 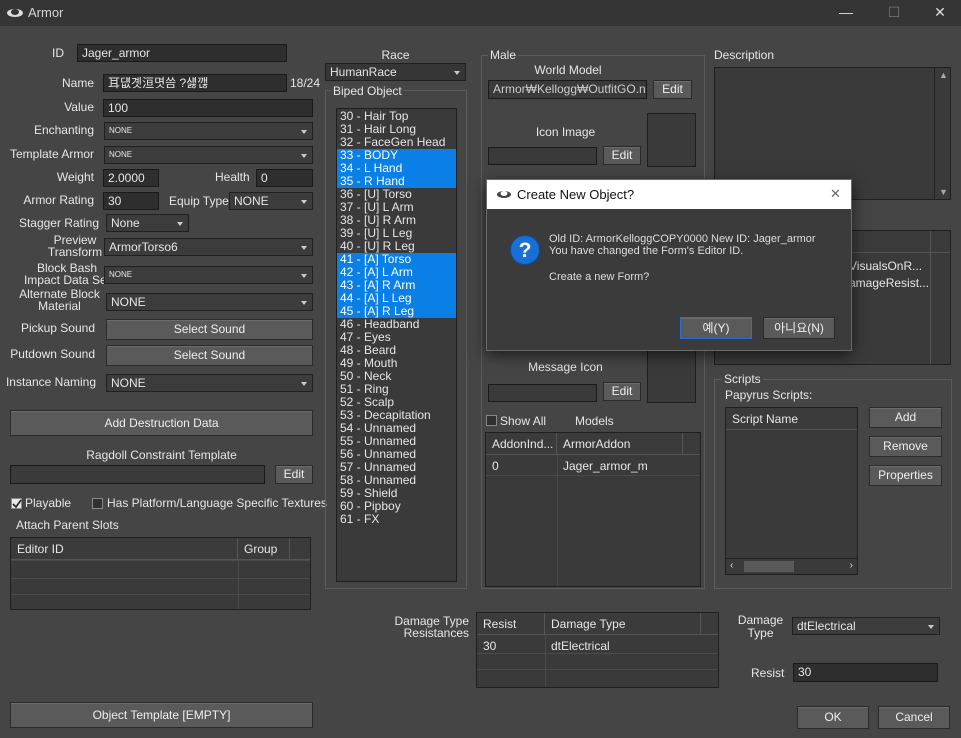 What do you see at coordinates (75, 246) in the screenshot?
I see `preview-transform-label: Preview Transform` at bounding box center [75, 246].